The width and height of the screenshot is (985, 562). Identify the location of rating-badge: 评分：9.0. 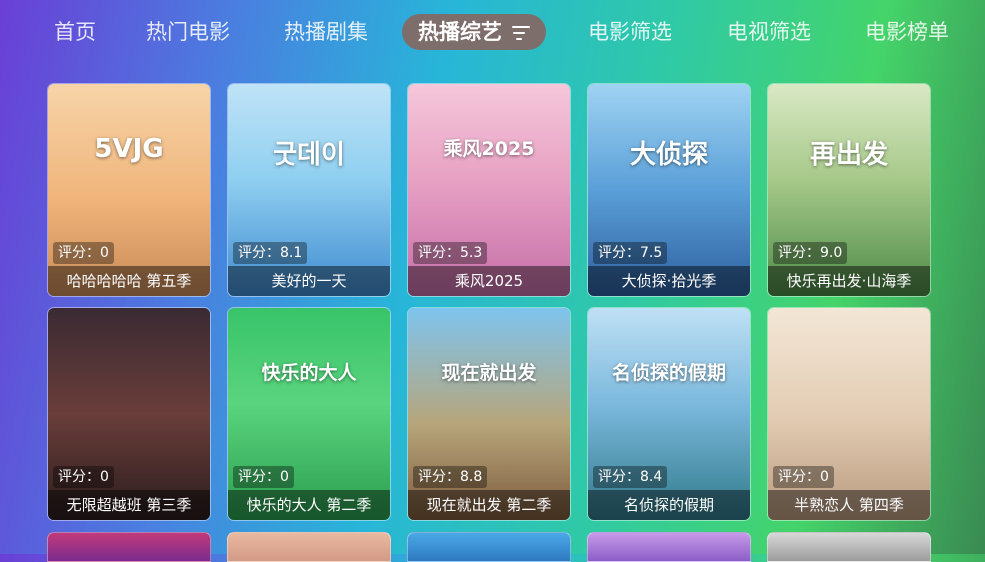
(810, 253).